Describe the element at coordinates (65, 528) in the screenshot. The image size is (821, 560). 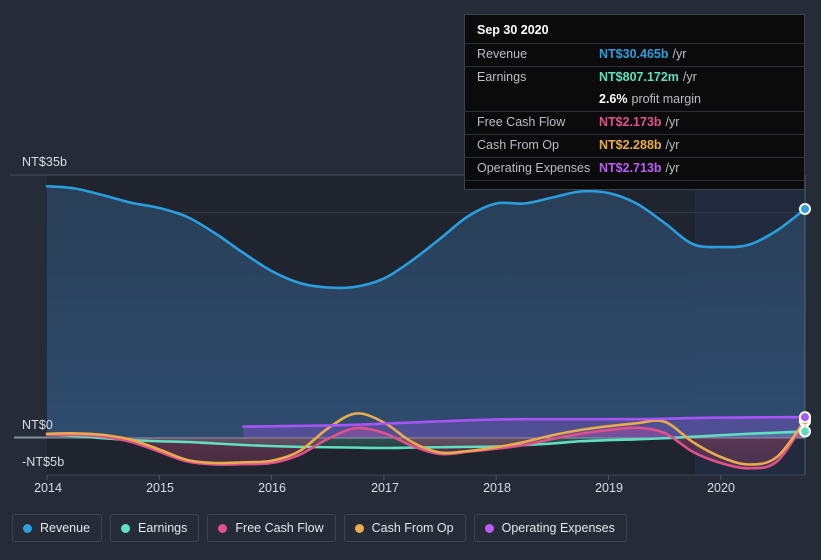
I see `legend-item-label: Revenue` at that location.